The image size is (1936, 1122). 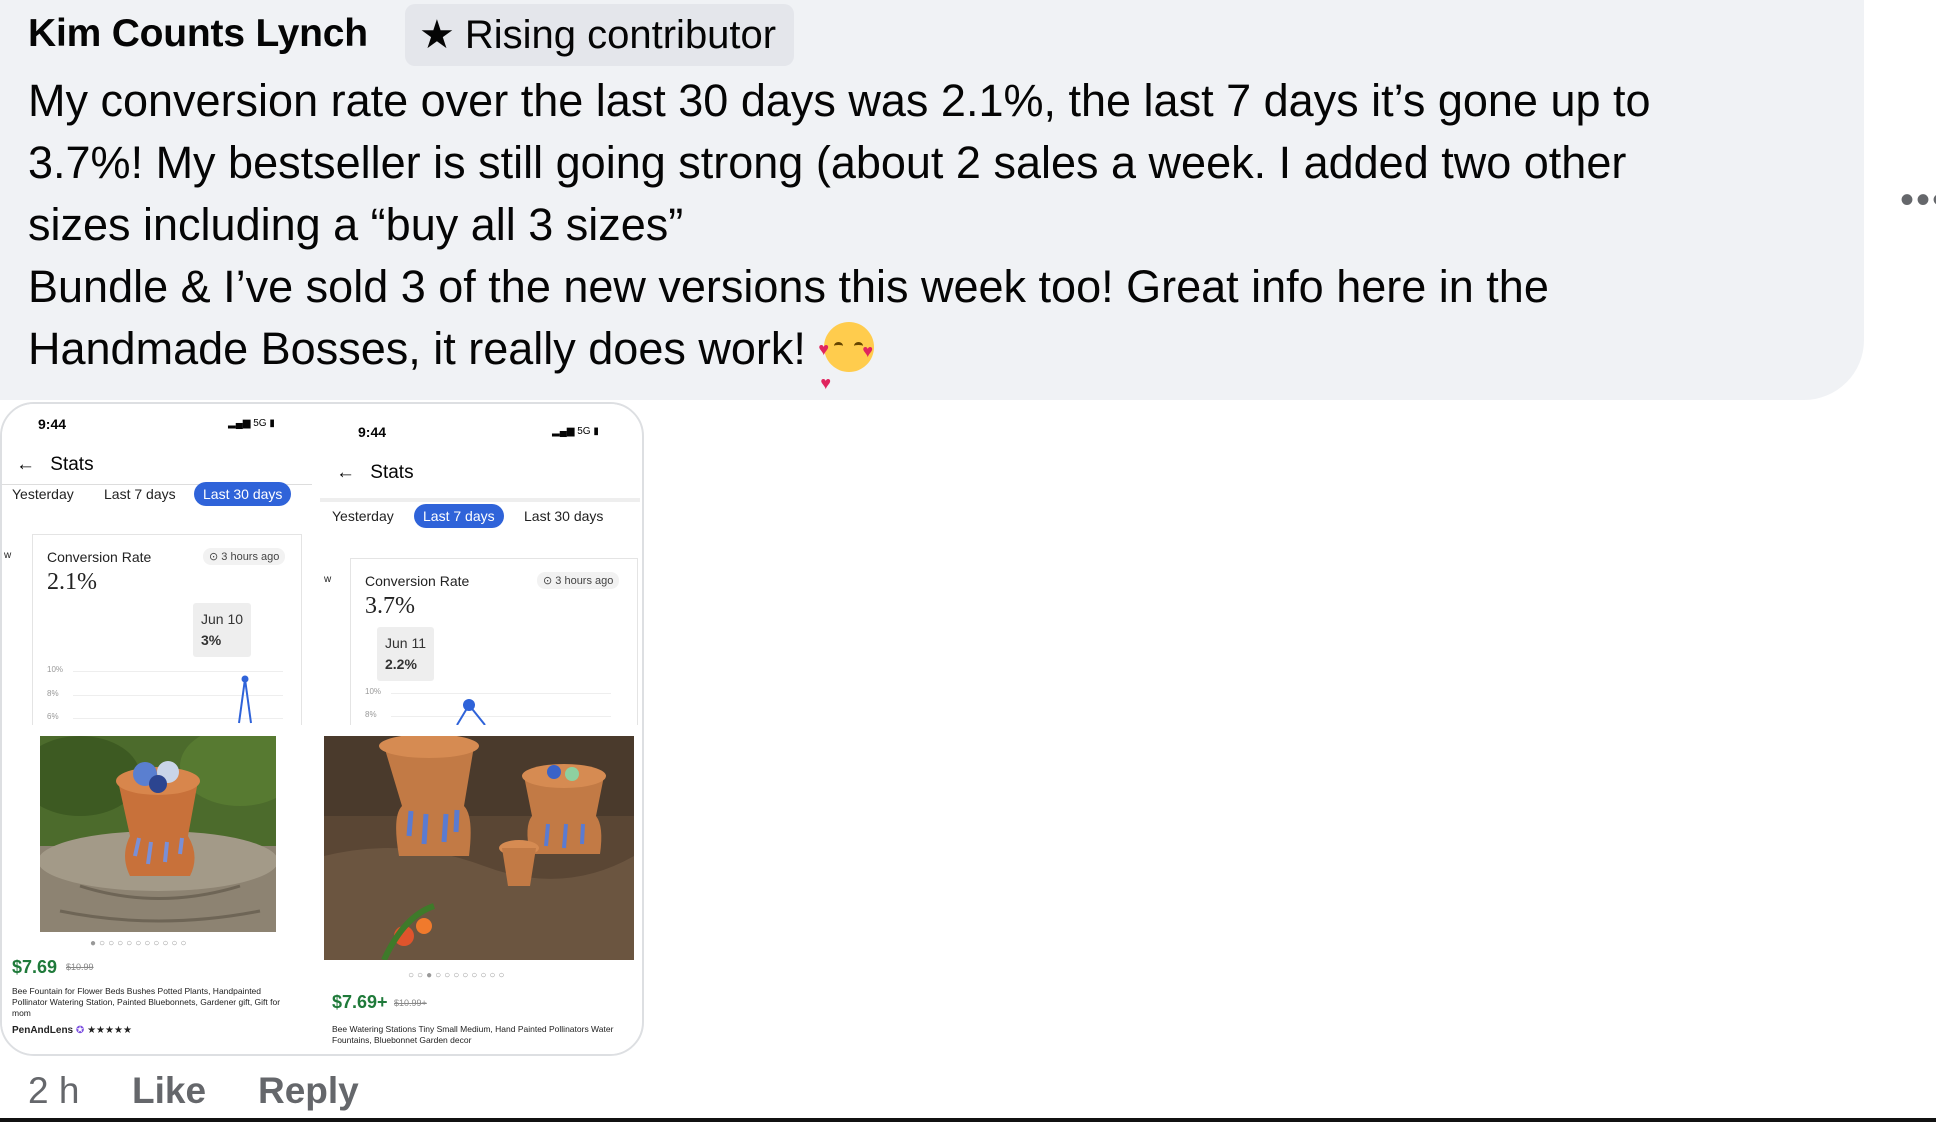 I want to click on chart-tooltip: Jun 10 3%, so click(x=222, y=630).